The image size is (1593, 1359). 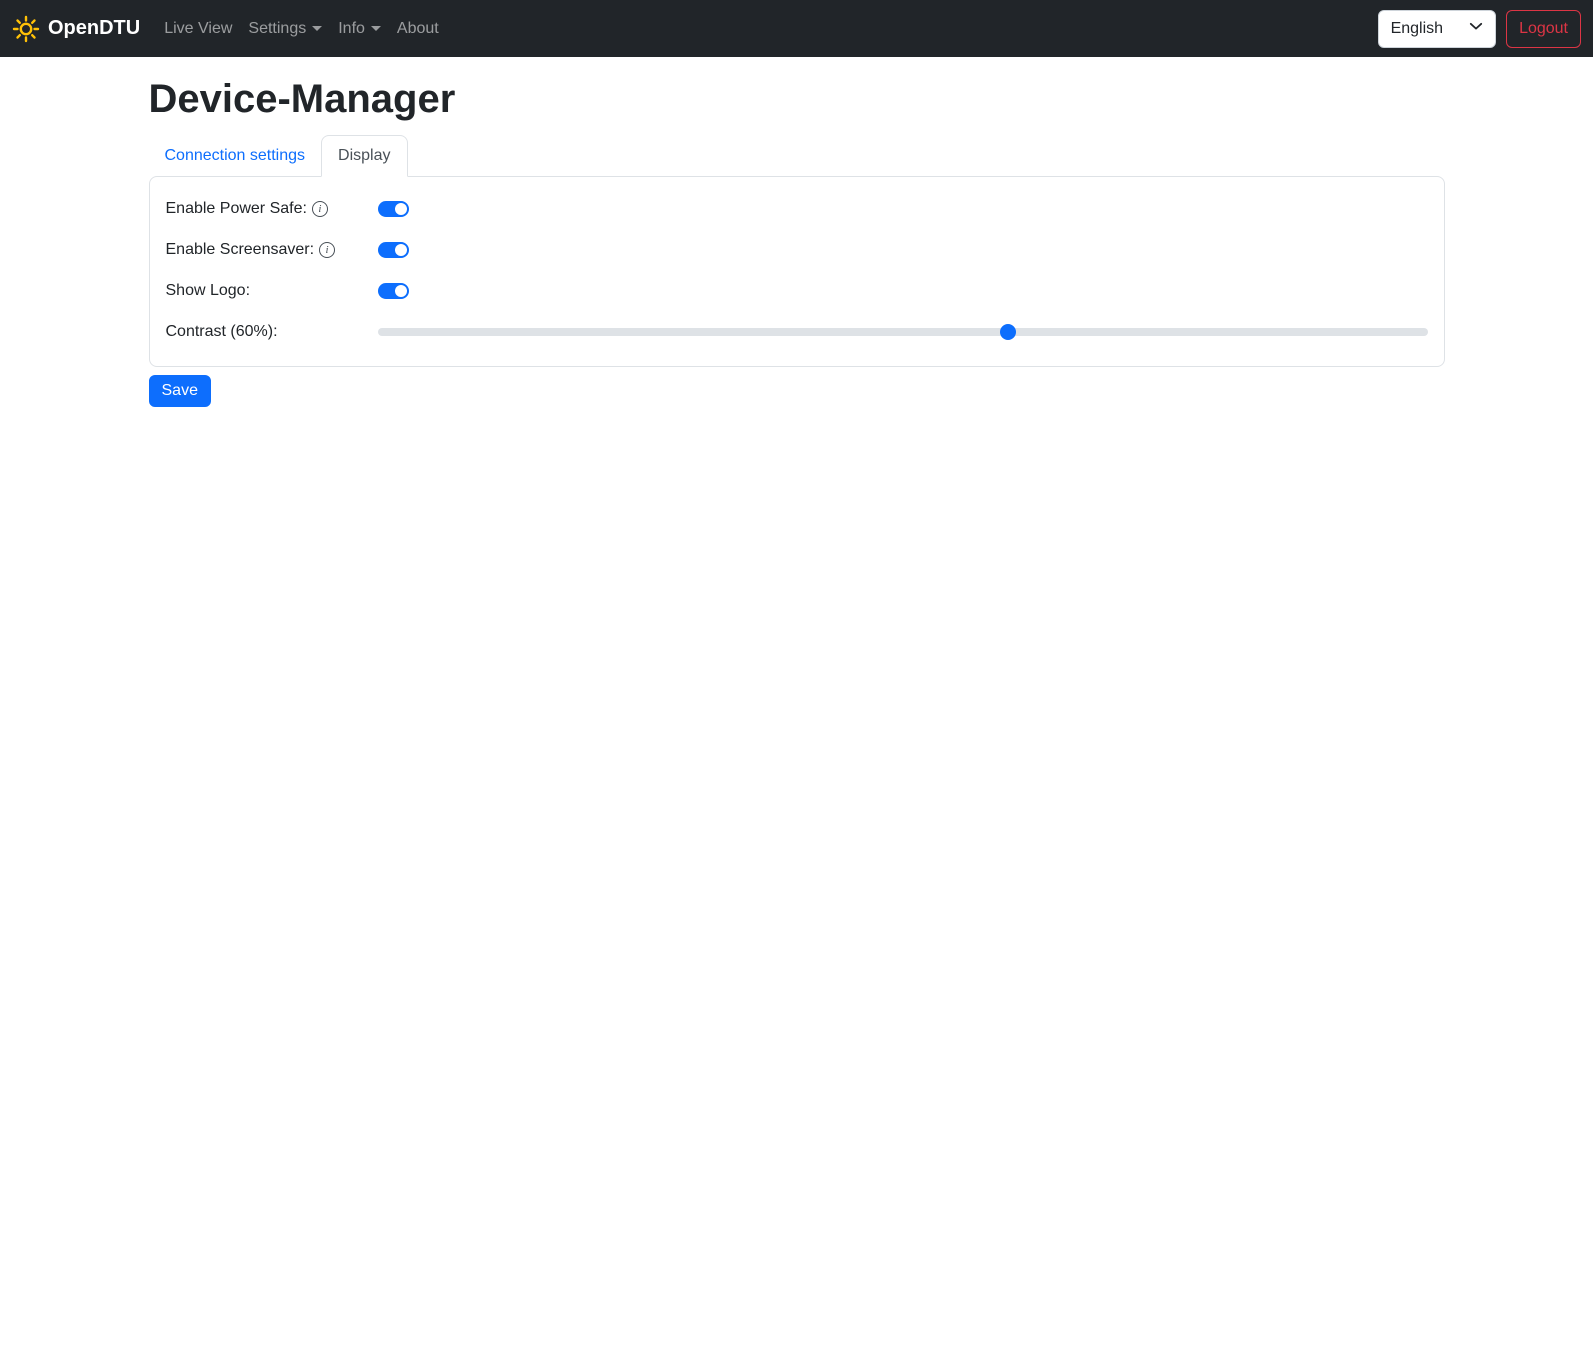 What do you see at coordinates (235, 156) in the screenshot?
I see `tab-connection-settings: Connection settings` at bounding box center [235, 156].